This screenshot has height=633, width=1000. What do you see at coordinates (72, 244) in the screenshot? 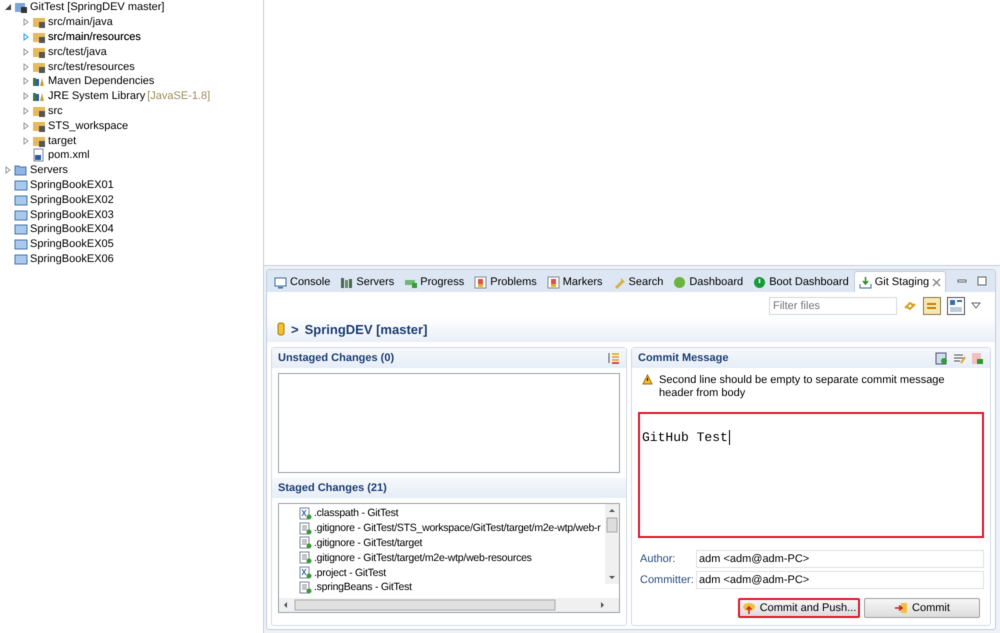
I see `tree-item-label: SpringBookEX05` at bounding box center [72, 244].